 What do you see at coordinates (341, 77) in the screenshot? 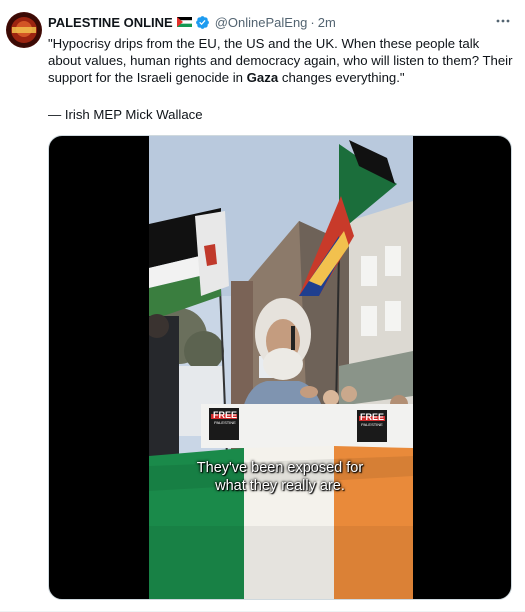
I see `tweet-text-part2: changes everything."` at bounding box center [341, 77].